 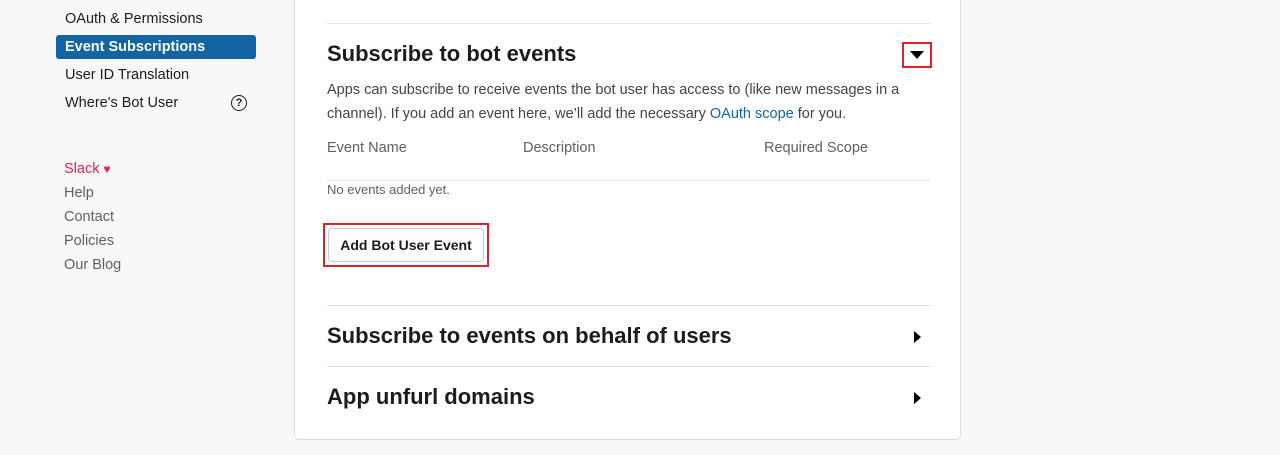 What do you see at coordinates (388, 189) in the screenshot?
I see `empty-events-message: No events added yet.` at bounding box center [388, 189].